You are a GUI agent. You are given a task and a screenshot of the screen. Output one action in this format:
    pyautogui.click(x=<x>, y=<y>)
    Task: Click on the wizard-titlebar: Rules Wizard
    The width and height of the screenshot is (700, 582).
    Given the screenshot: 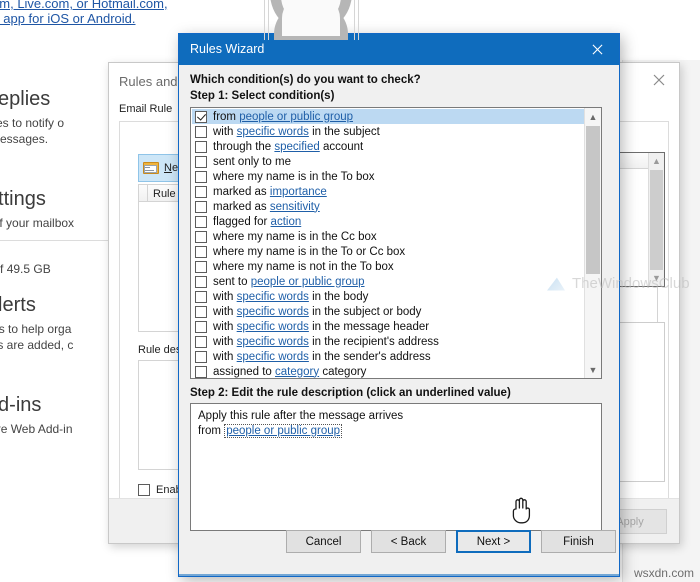 What is the action you would take?
    pyautogui.click(x=399, y=49)
    